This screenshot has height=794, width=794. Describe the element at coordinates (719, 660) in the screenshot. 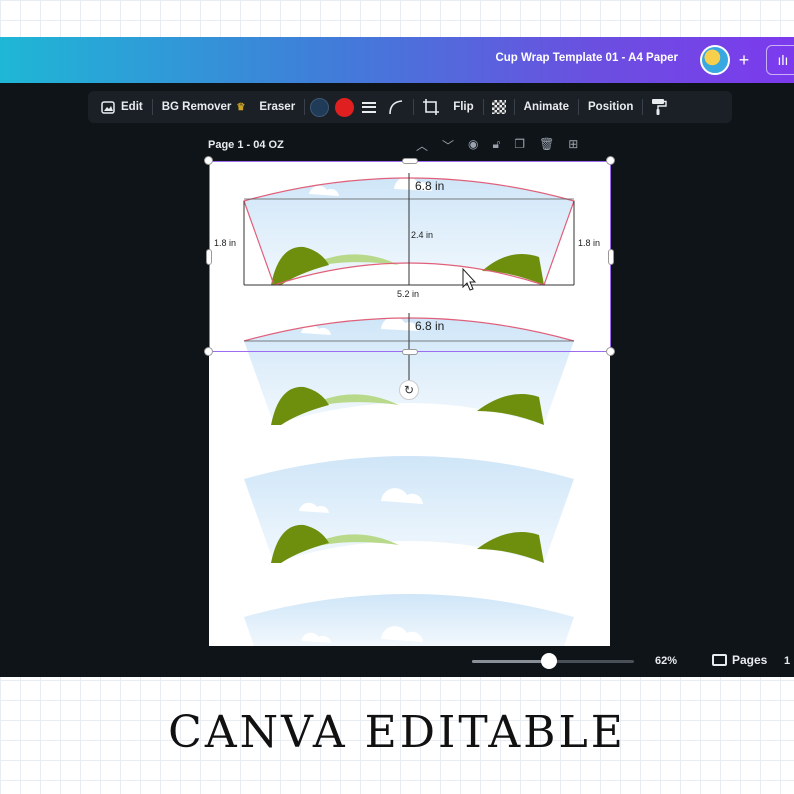

I see `pages-icon` at that location.